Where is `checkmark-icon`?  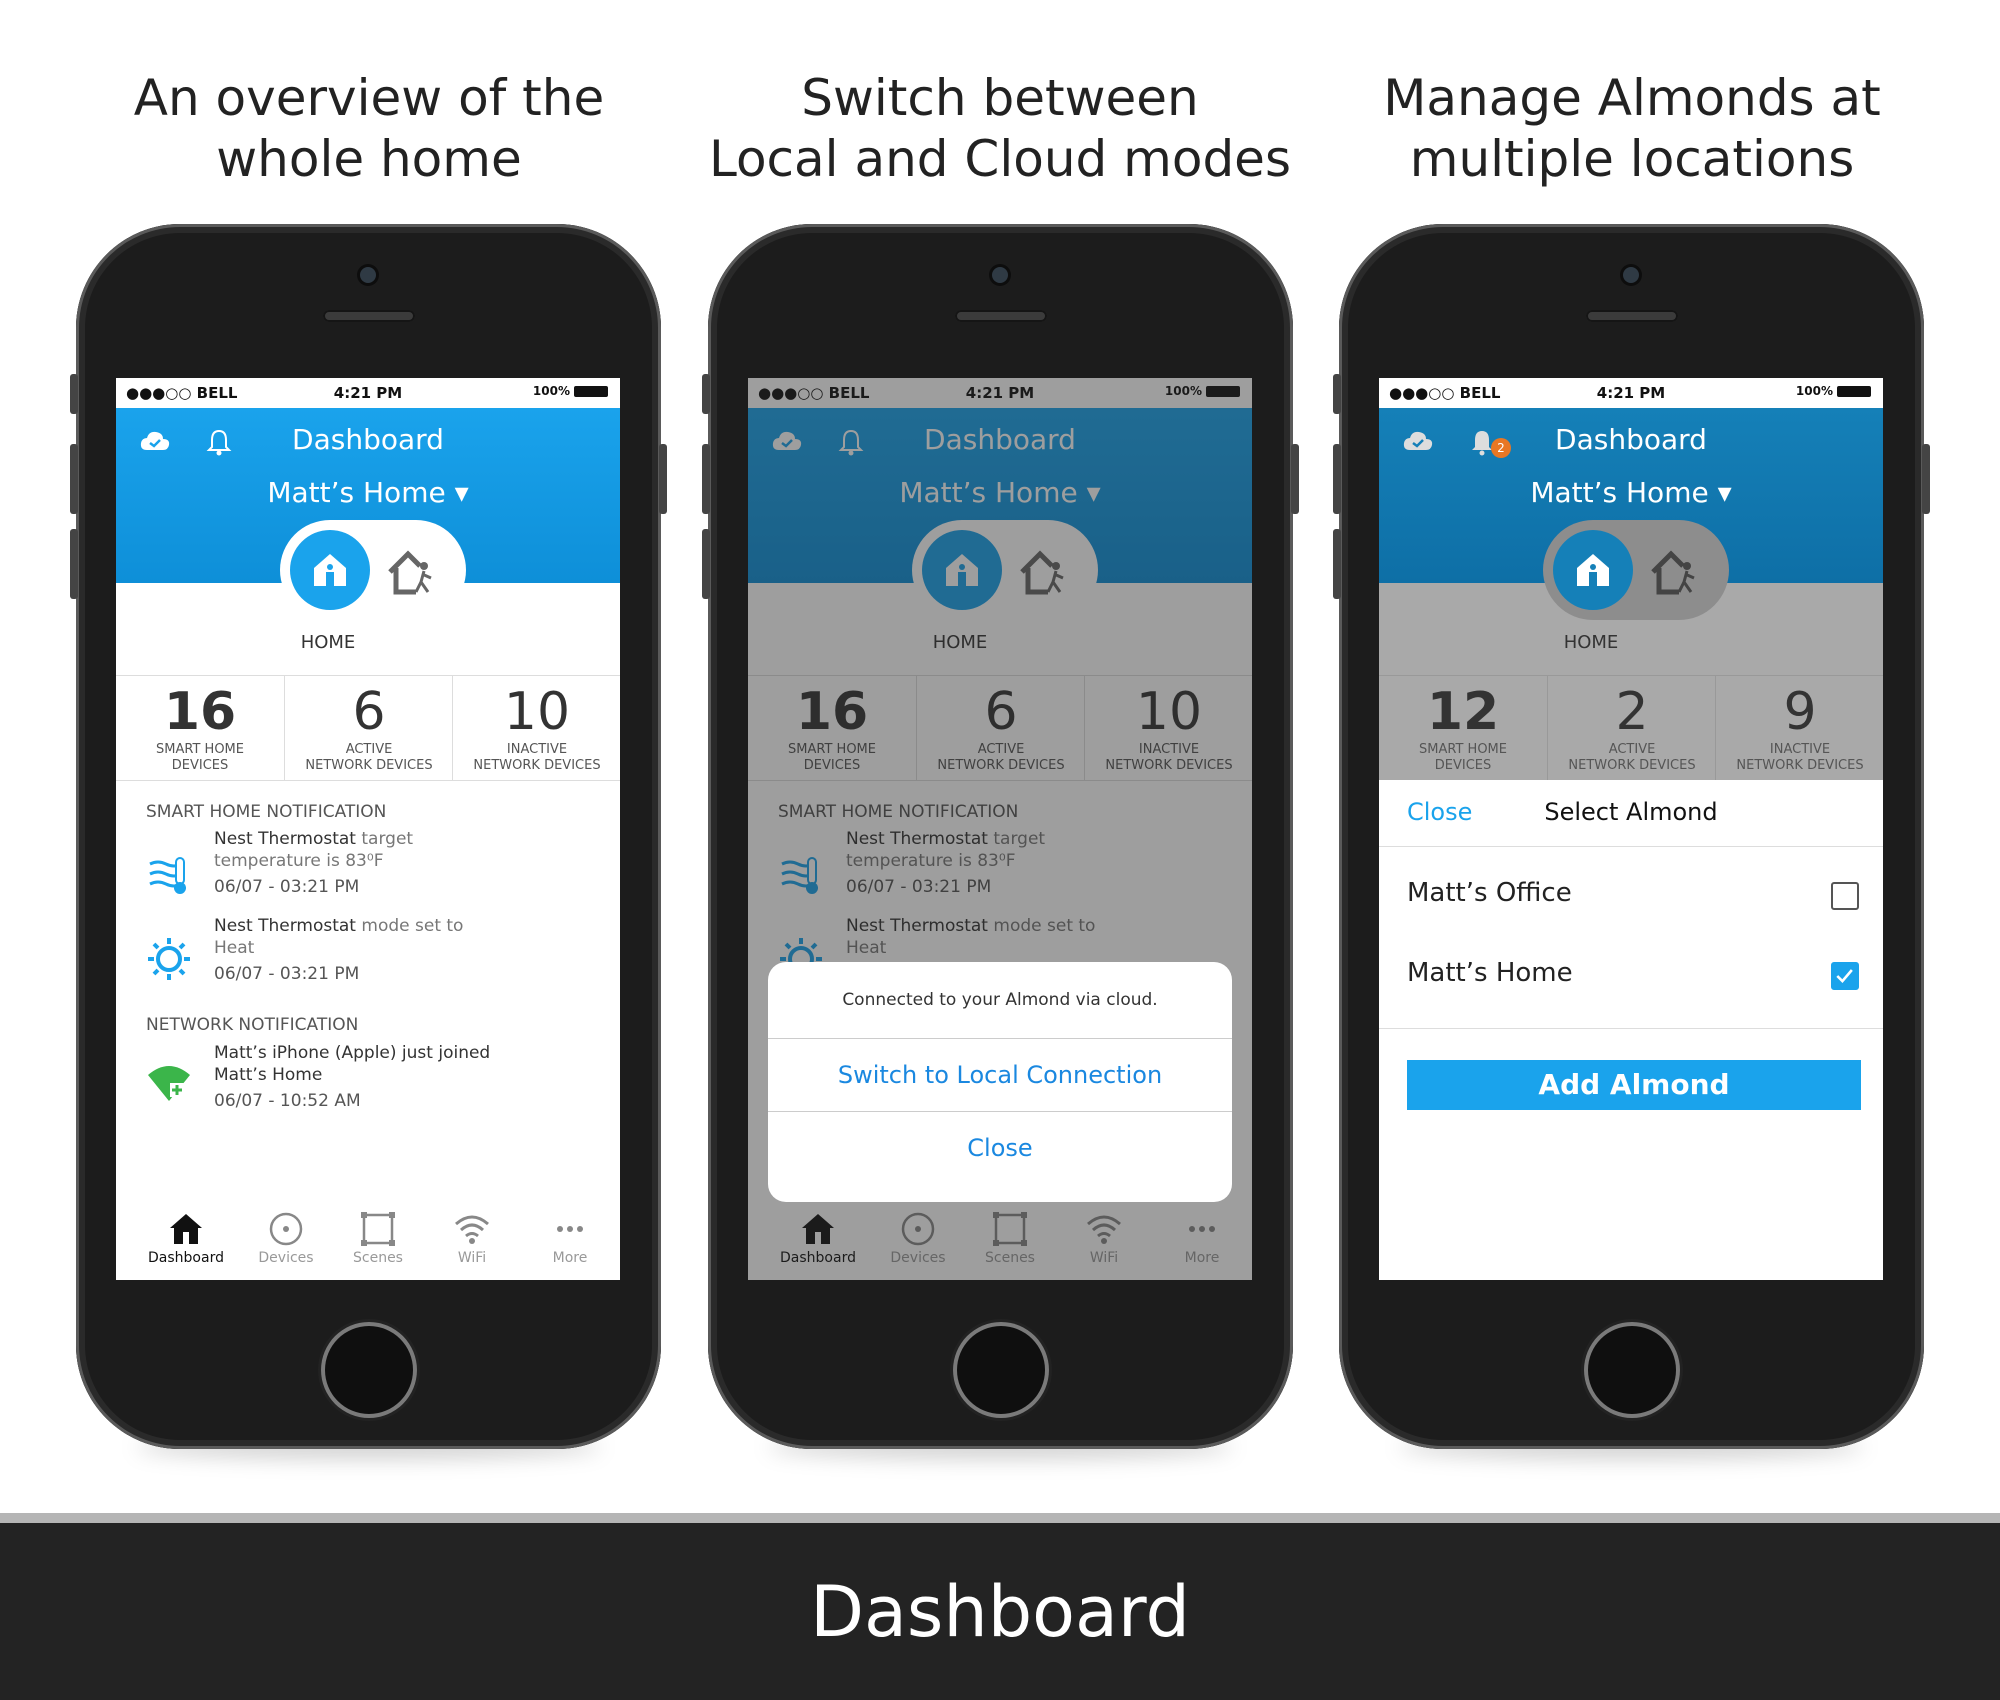 checkmark-icon is located at coordinates (1844, 976).